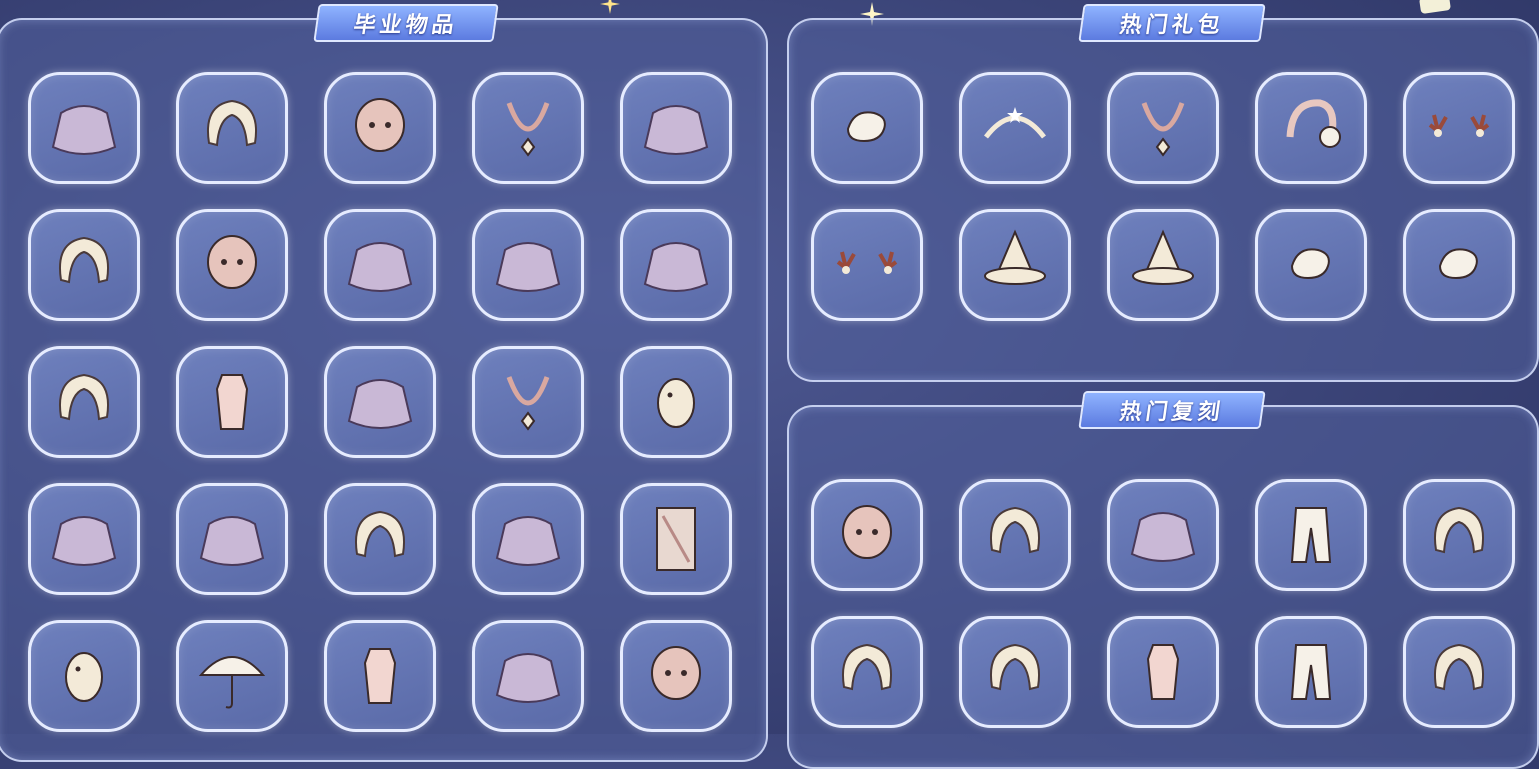 Image resolution: width=1539 pixels, height=769 pixels. I want to click on hot-gifts-title: 热门礼包, so click(1172, 23).